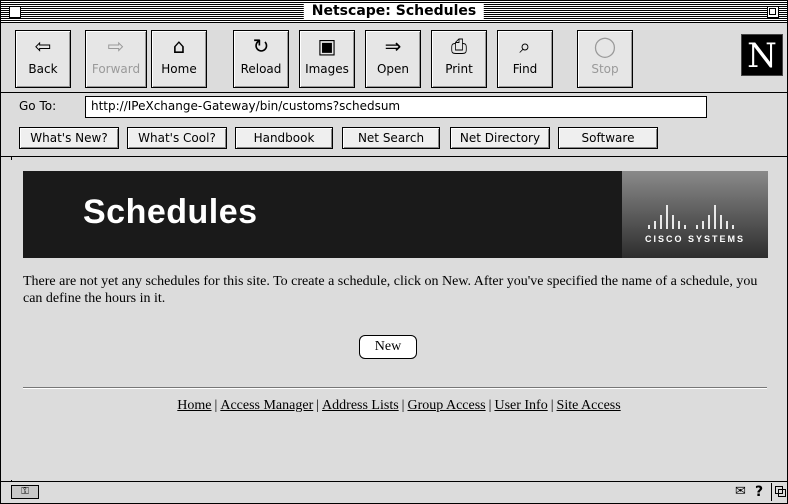  What do you see at coordinates (393, 46) in the screenshot?
I see `open-icon: ⇒` at bounding box center [393, 46].